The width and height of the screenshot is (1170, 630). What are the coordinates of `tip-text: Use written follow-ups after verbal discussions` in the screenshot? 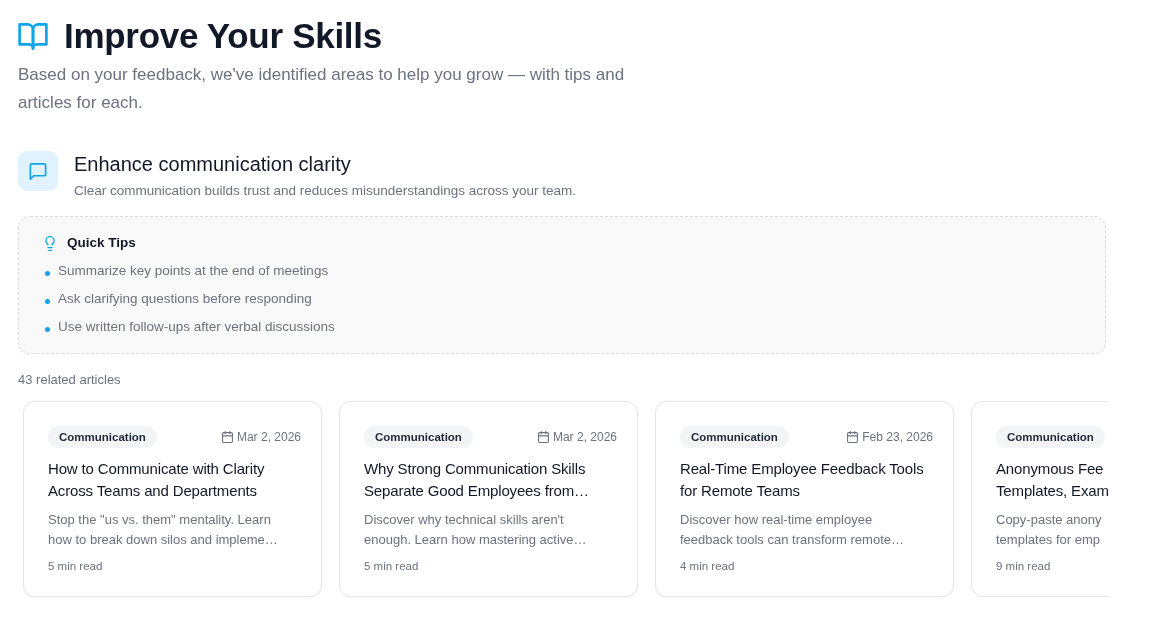 It's located at (196, 327).